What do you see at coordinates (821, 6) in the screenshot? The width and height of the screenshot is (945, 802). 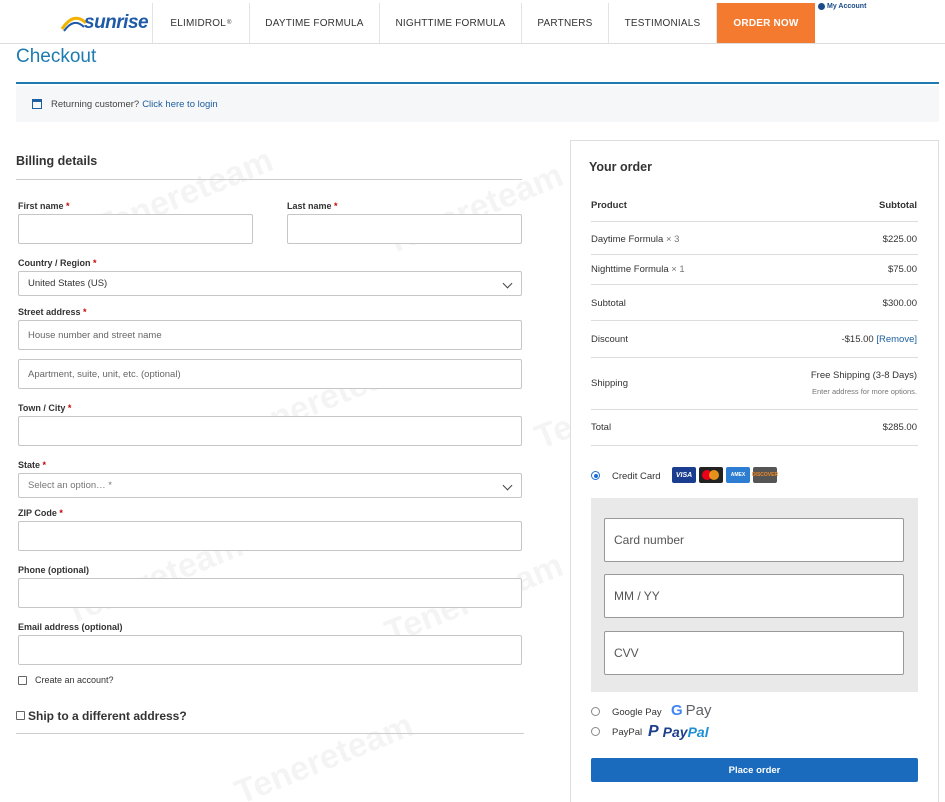 I see `user-icon` at bounding box center [821, 6].